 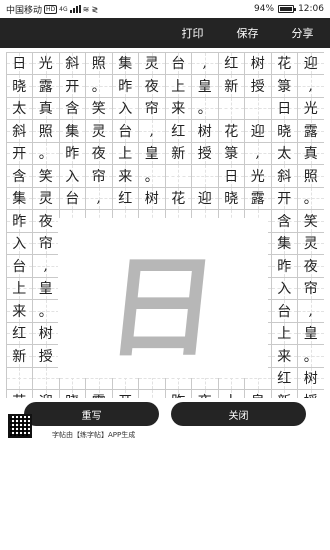 What do you see at coordinates (45, 199) in the screenshot?
I see `grid-character: 灵` at bounding box center [45, 199].